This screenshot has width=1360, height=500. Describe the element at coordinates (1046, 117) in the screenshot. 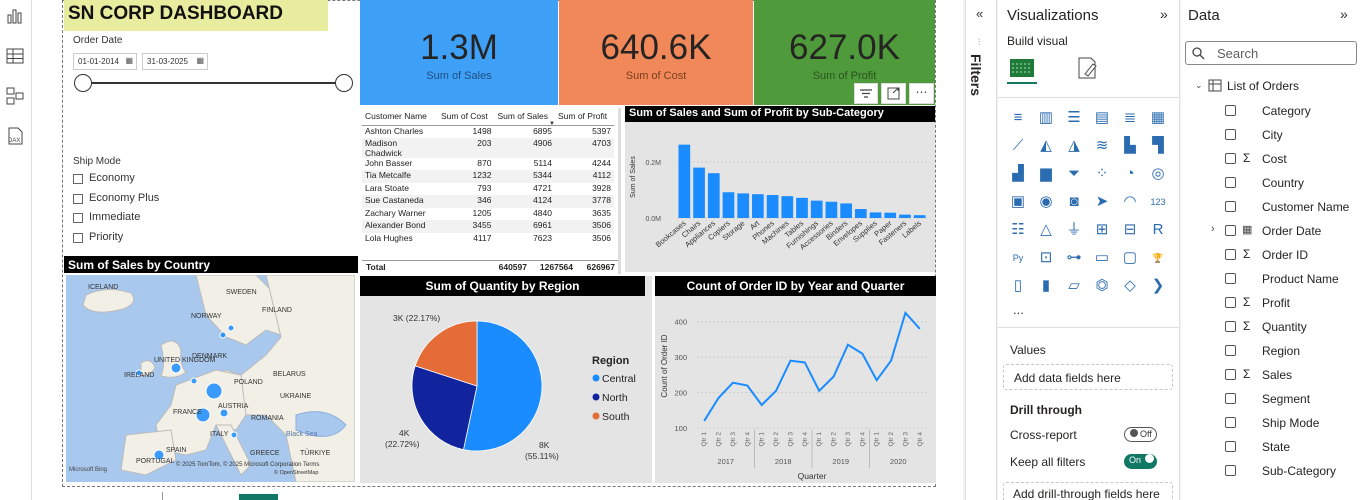

I see `stacked-column-icon: ▥` at that location.